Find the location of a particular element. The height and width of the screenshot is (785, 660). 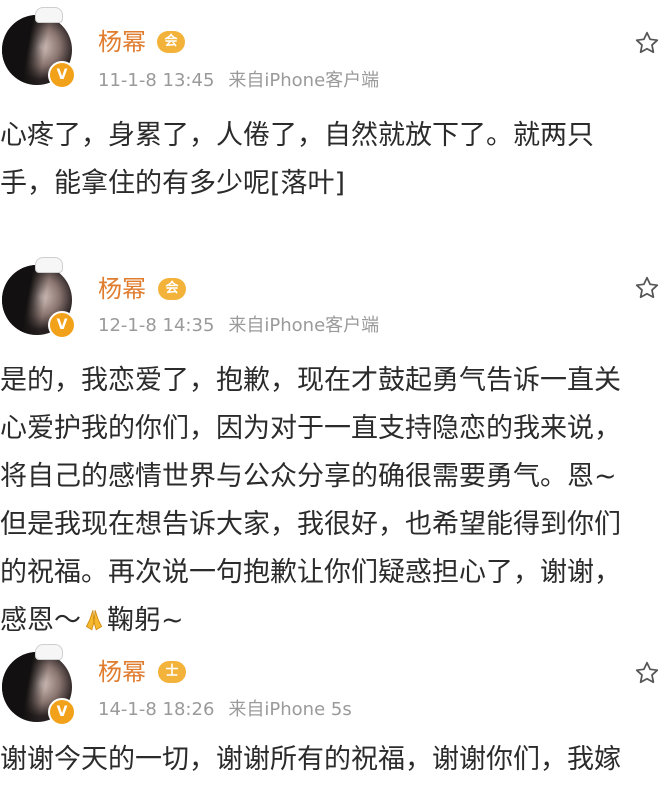

post-text-line: 将自己的感情世界与公众分享的确很需要勇气。恩~ is located at coordinates (308, 476).